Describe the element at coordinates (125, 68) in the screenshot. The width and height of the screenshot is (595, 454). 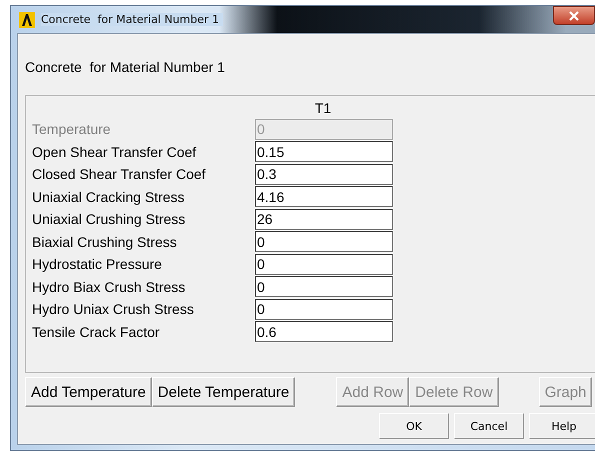
I see `dialog-heading: Concrete for Material Number 1` at that location.